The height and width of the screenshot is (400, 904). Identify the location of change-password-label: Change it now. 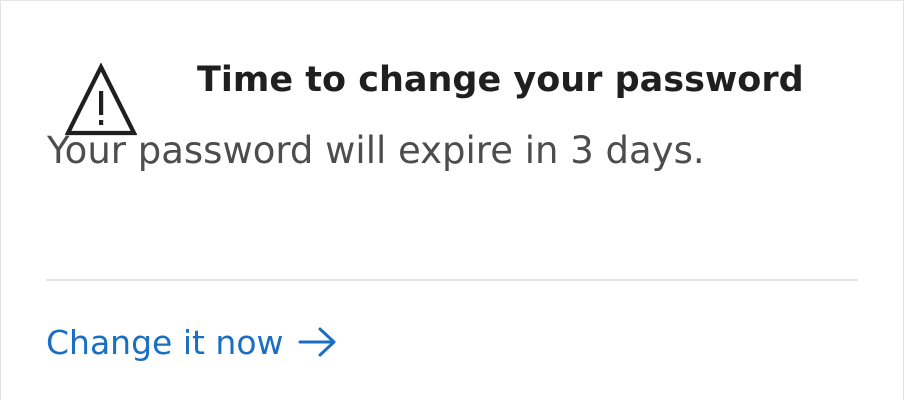
(165, 342).